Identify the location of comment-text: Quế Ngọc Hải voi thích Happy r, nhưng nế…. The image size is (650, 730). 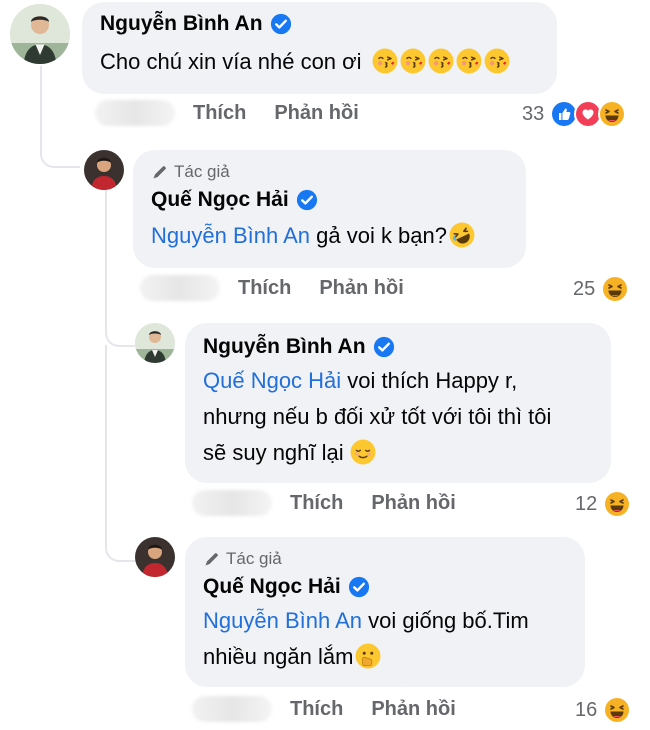
(377, 416).